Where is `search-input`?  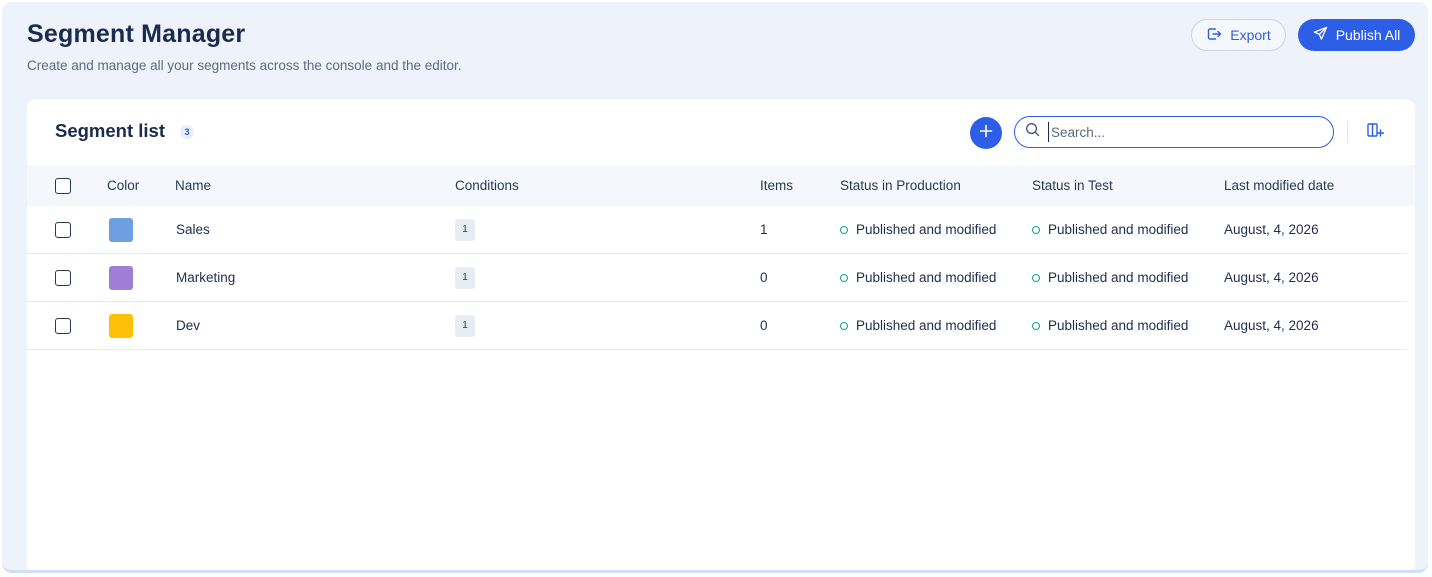 search-input is located at coordinates (1178, 132).